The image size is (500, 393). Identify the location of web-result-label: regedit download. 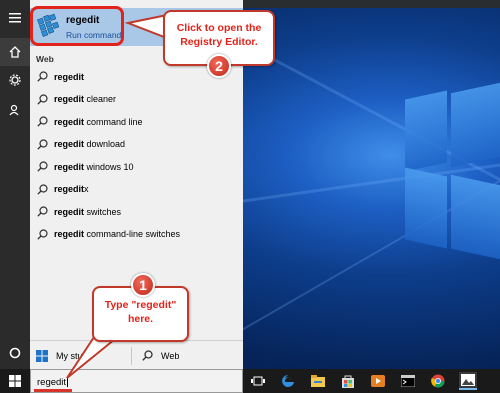
(90, 144).